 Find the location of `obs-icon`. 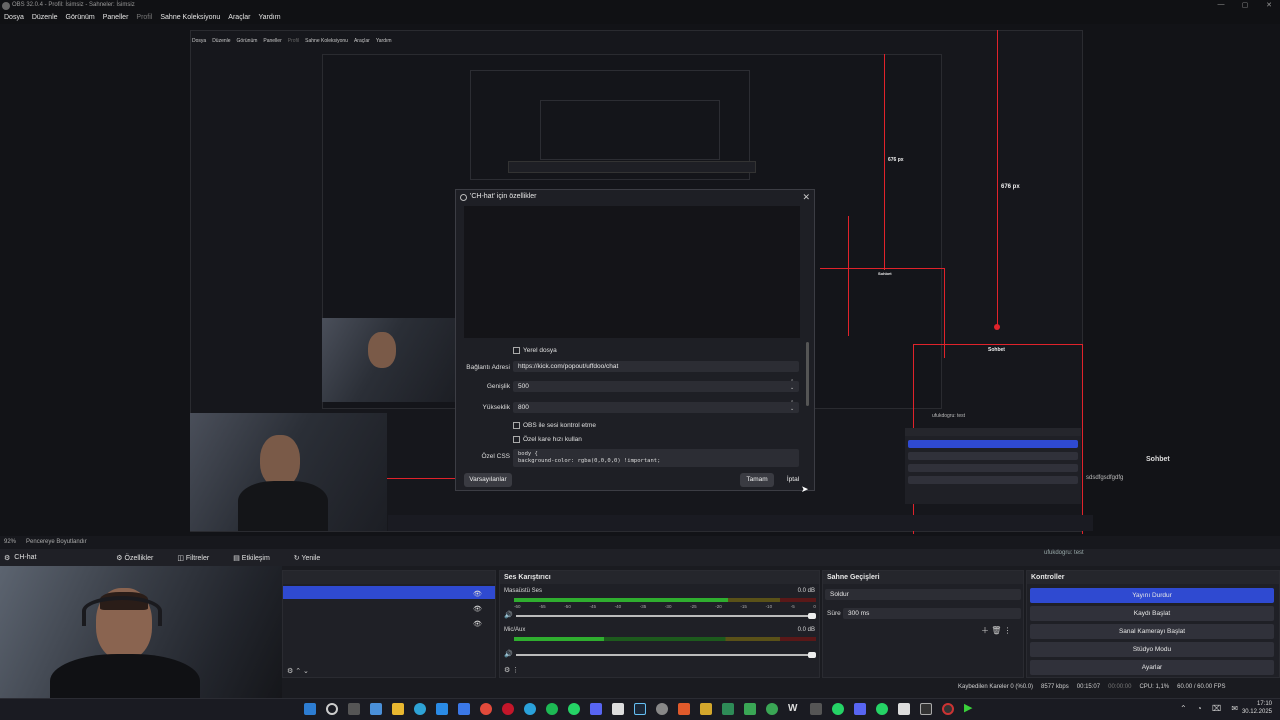

obs-icon is located at coordinates (948, 709).